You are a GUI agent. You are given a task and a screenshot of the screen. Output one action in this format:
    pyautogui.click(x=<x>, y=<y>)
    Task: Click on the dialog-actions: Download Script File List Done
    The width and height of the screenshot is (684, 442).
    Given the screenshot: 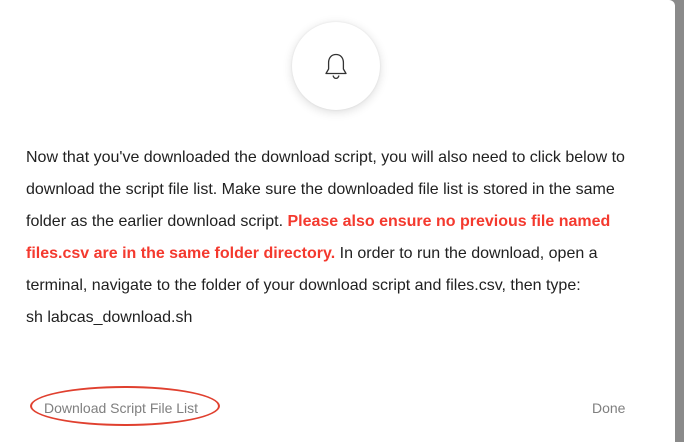 What is the action you would take?
    pyautogui.click(x=337, y=408)
    